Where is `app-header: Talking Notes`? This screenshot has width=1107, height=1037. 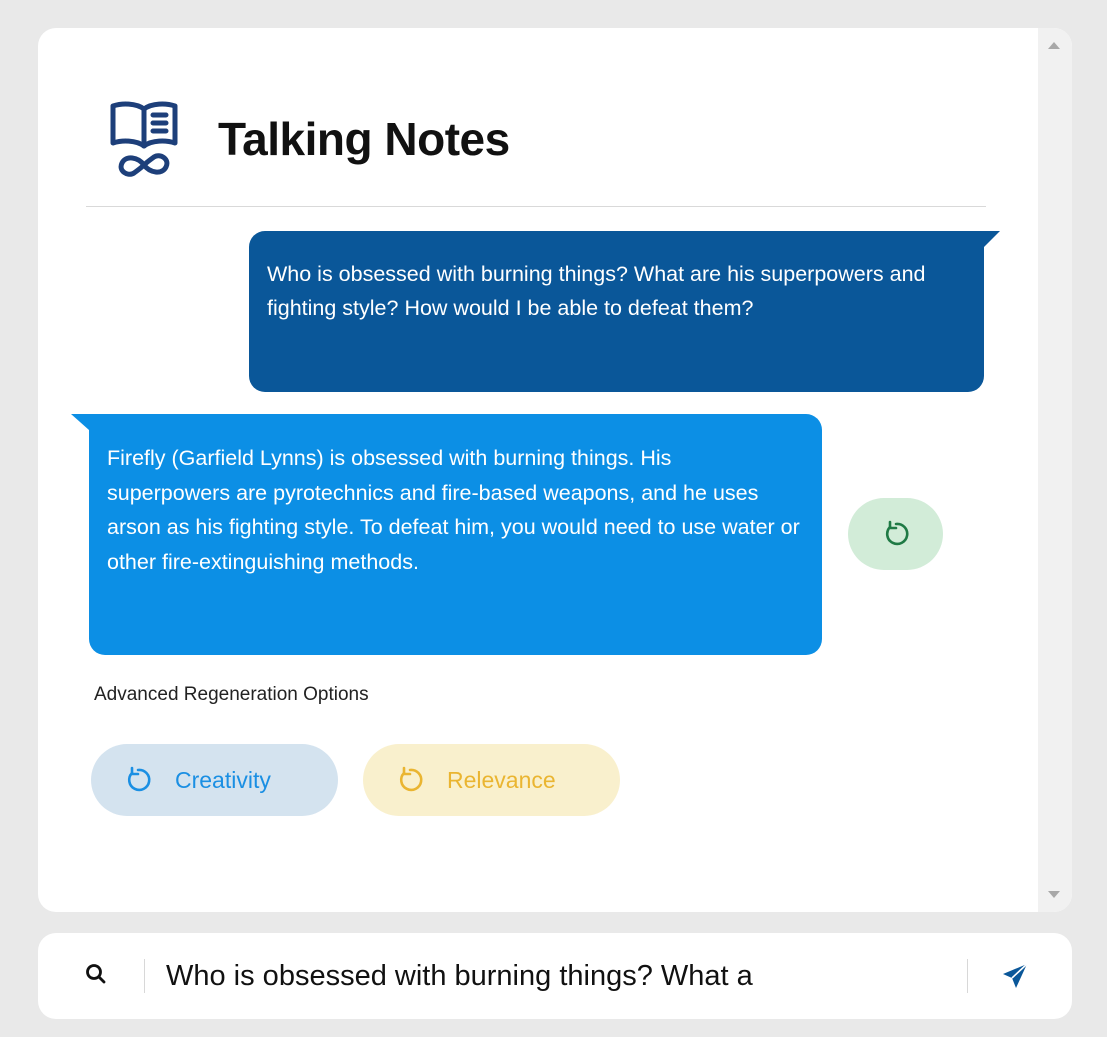 app-header: Talking Notes is located at coordinates (309, 139).